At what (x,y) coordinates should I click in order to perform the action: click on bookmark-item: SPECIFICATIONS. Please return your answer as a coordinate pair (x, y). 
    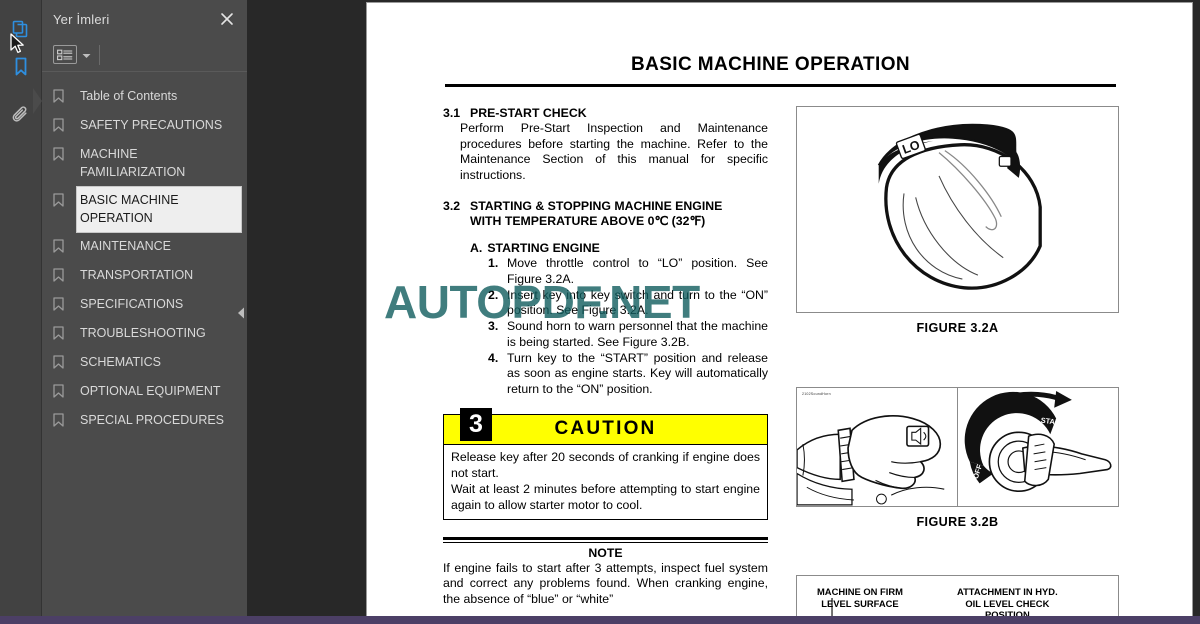
    Looking at the image, I should click on (144, 305).